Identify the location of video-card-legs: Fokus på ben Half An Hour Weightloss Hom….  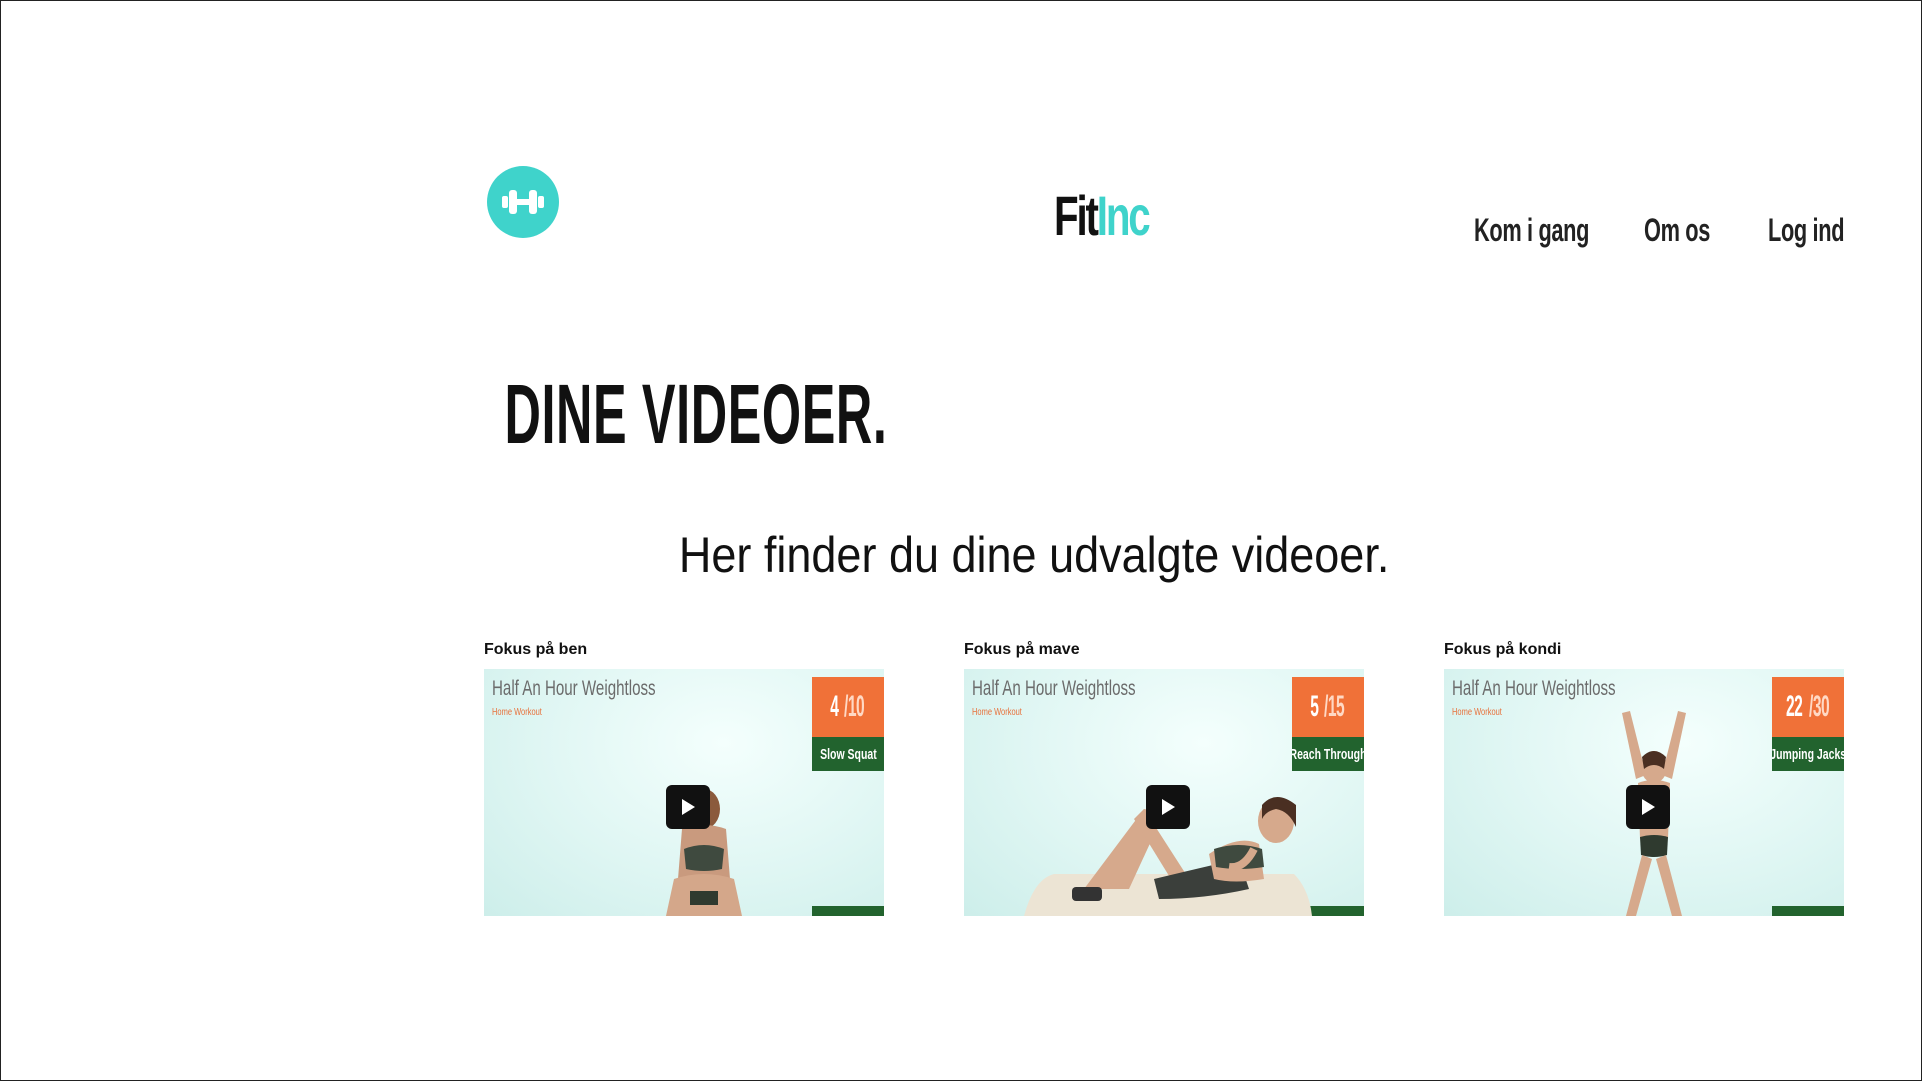
(684, 778).